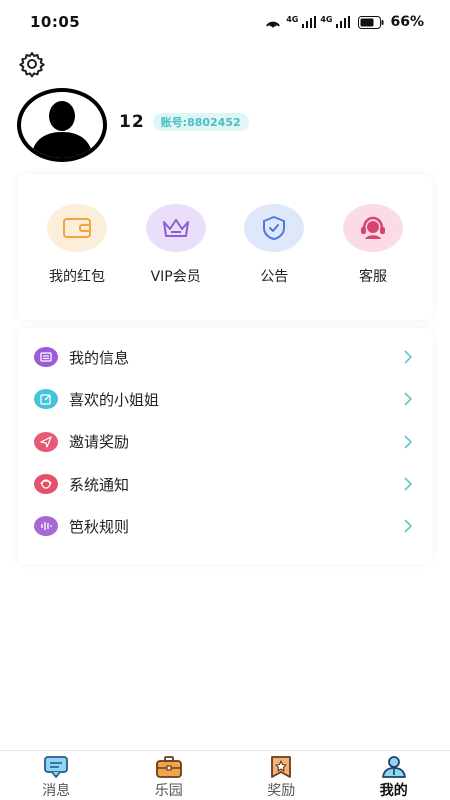 The image size is (450, 800). I want to click on quick-action-red-packet: 我的红包, so click(77, 245).